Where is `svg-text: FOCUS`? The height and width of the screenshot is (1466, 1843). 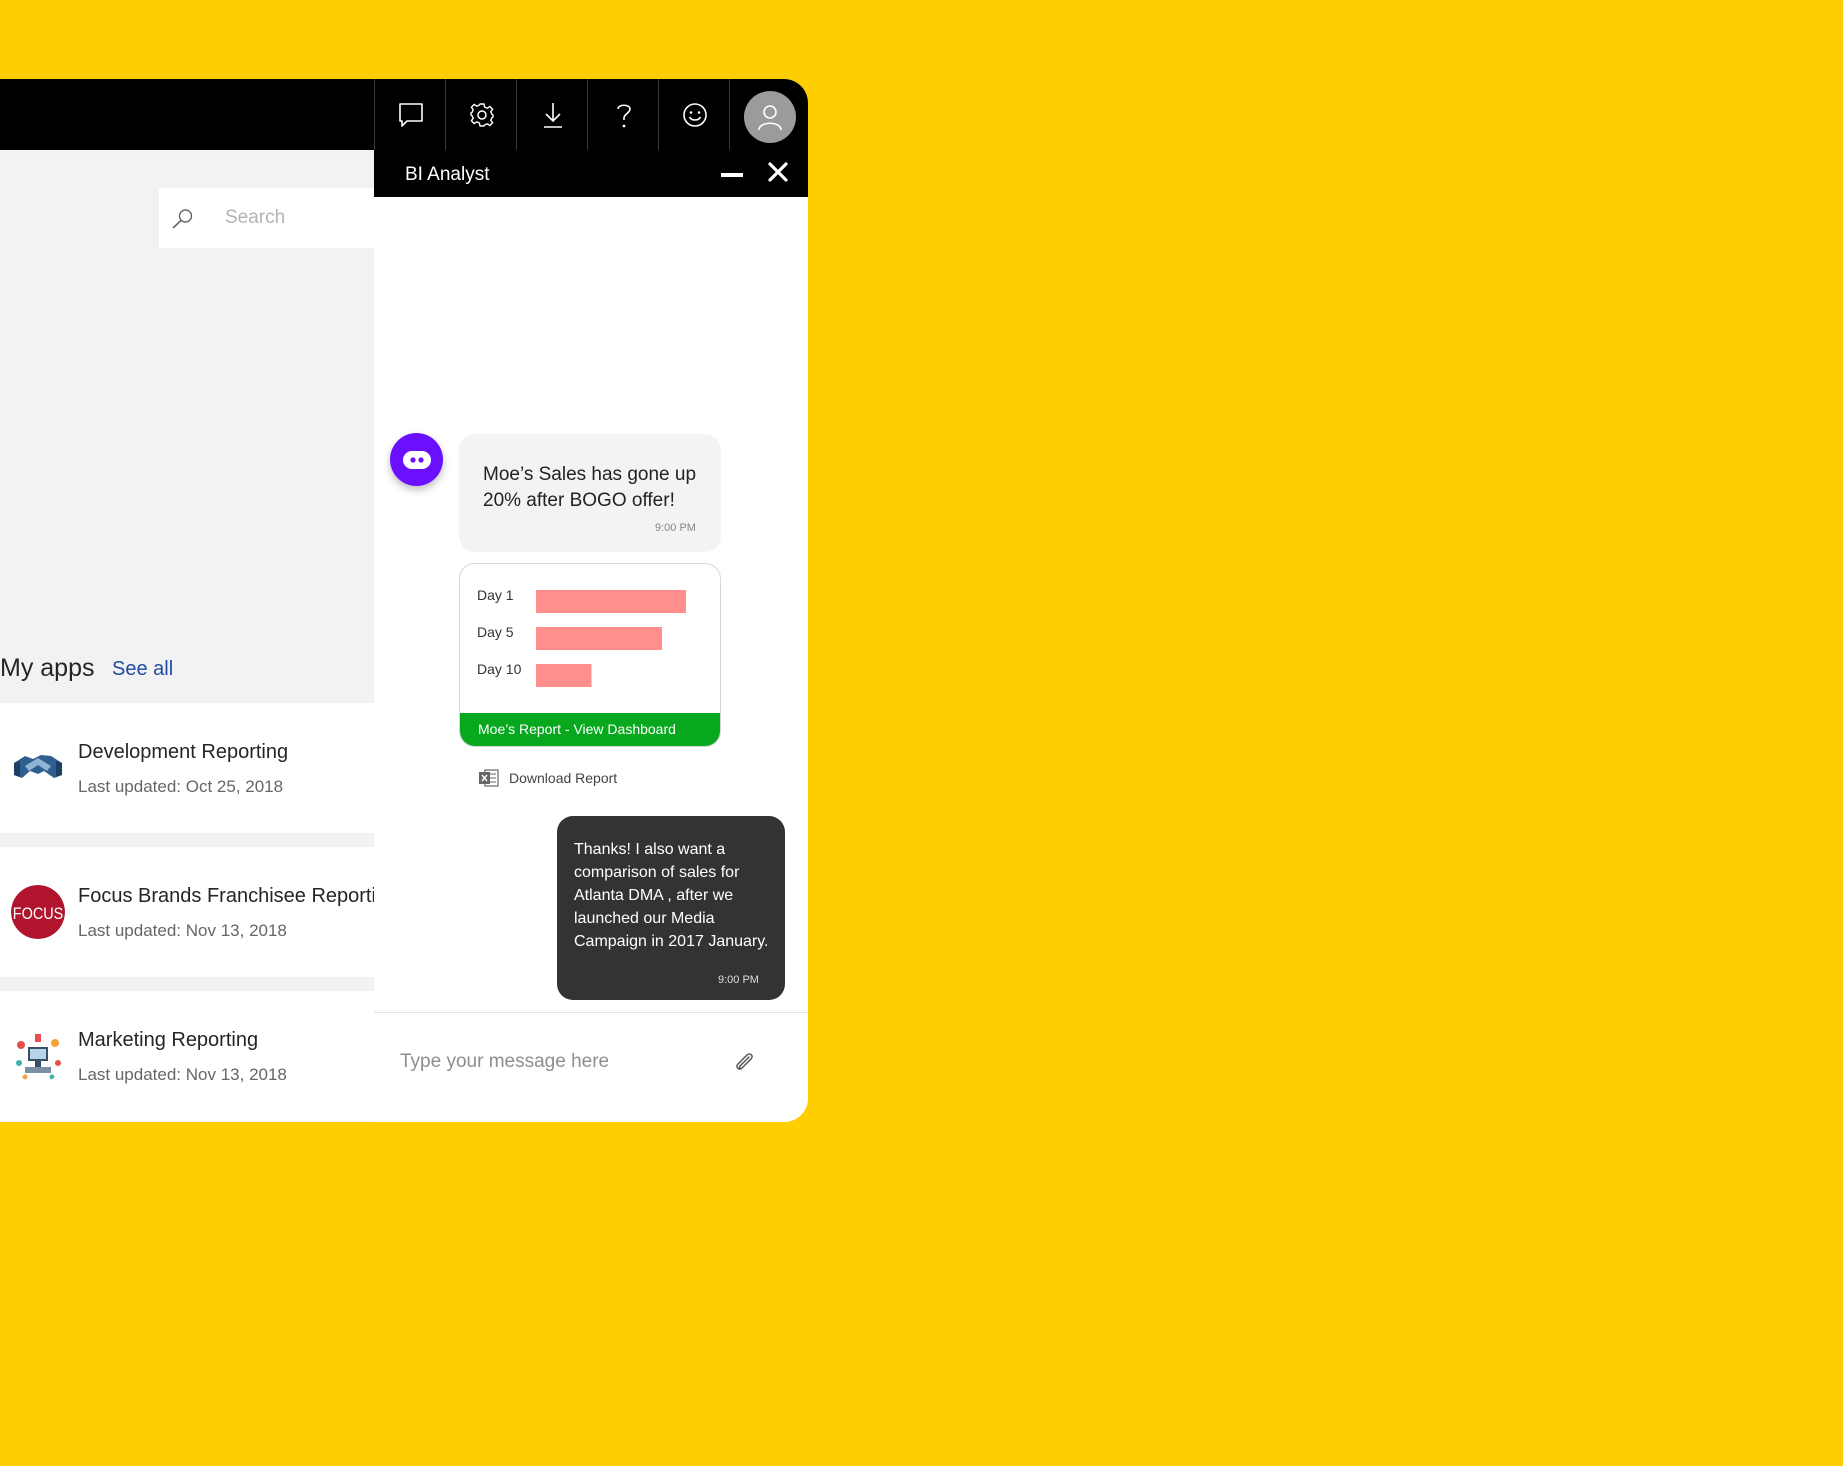 svg-text: FOCUS is located at coordinates (38, 914).